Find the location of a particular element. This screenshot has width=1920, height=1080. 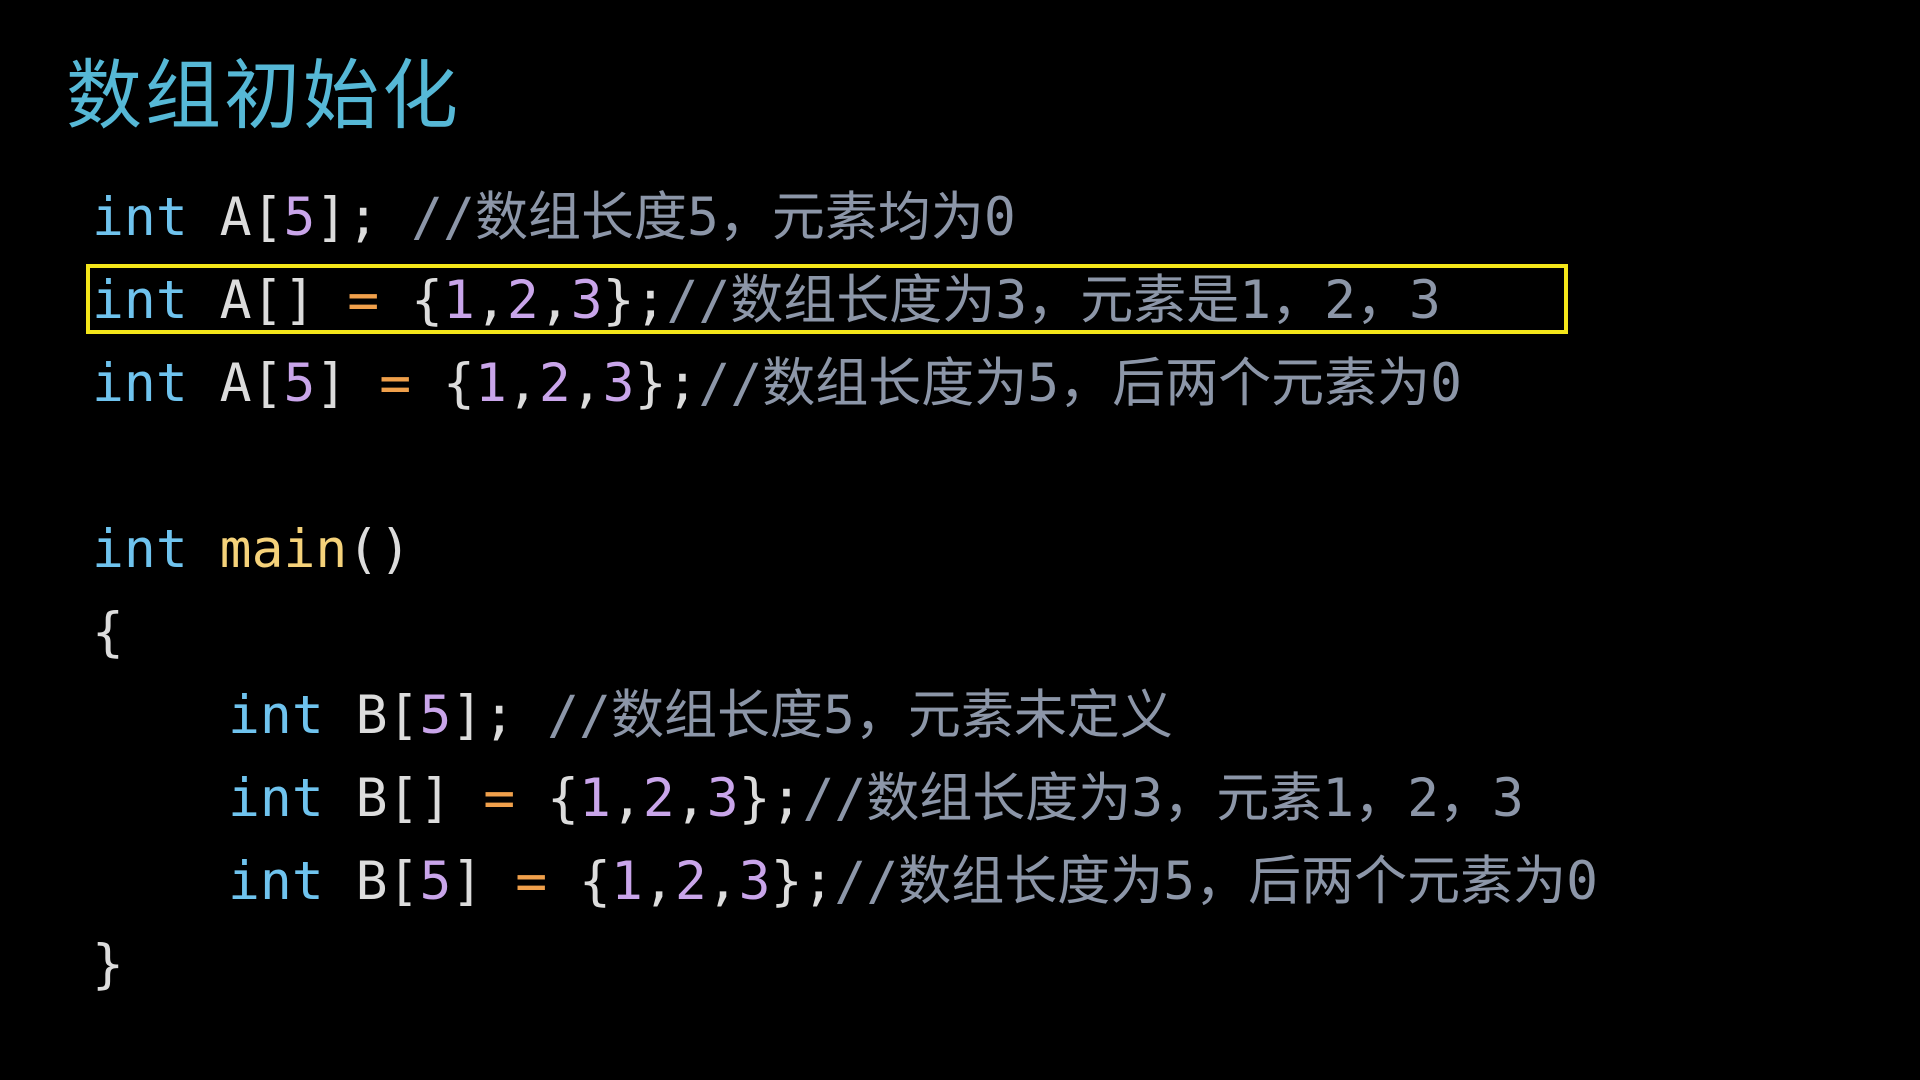

code-line-global-a-size5-init: int A[5] = {1,2,3};//数组长度为5，后两个元素为0 is located at coordinates (845, 383).